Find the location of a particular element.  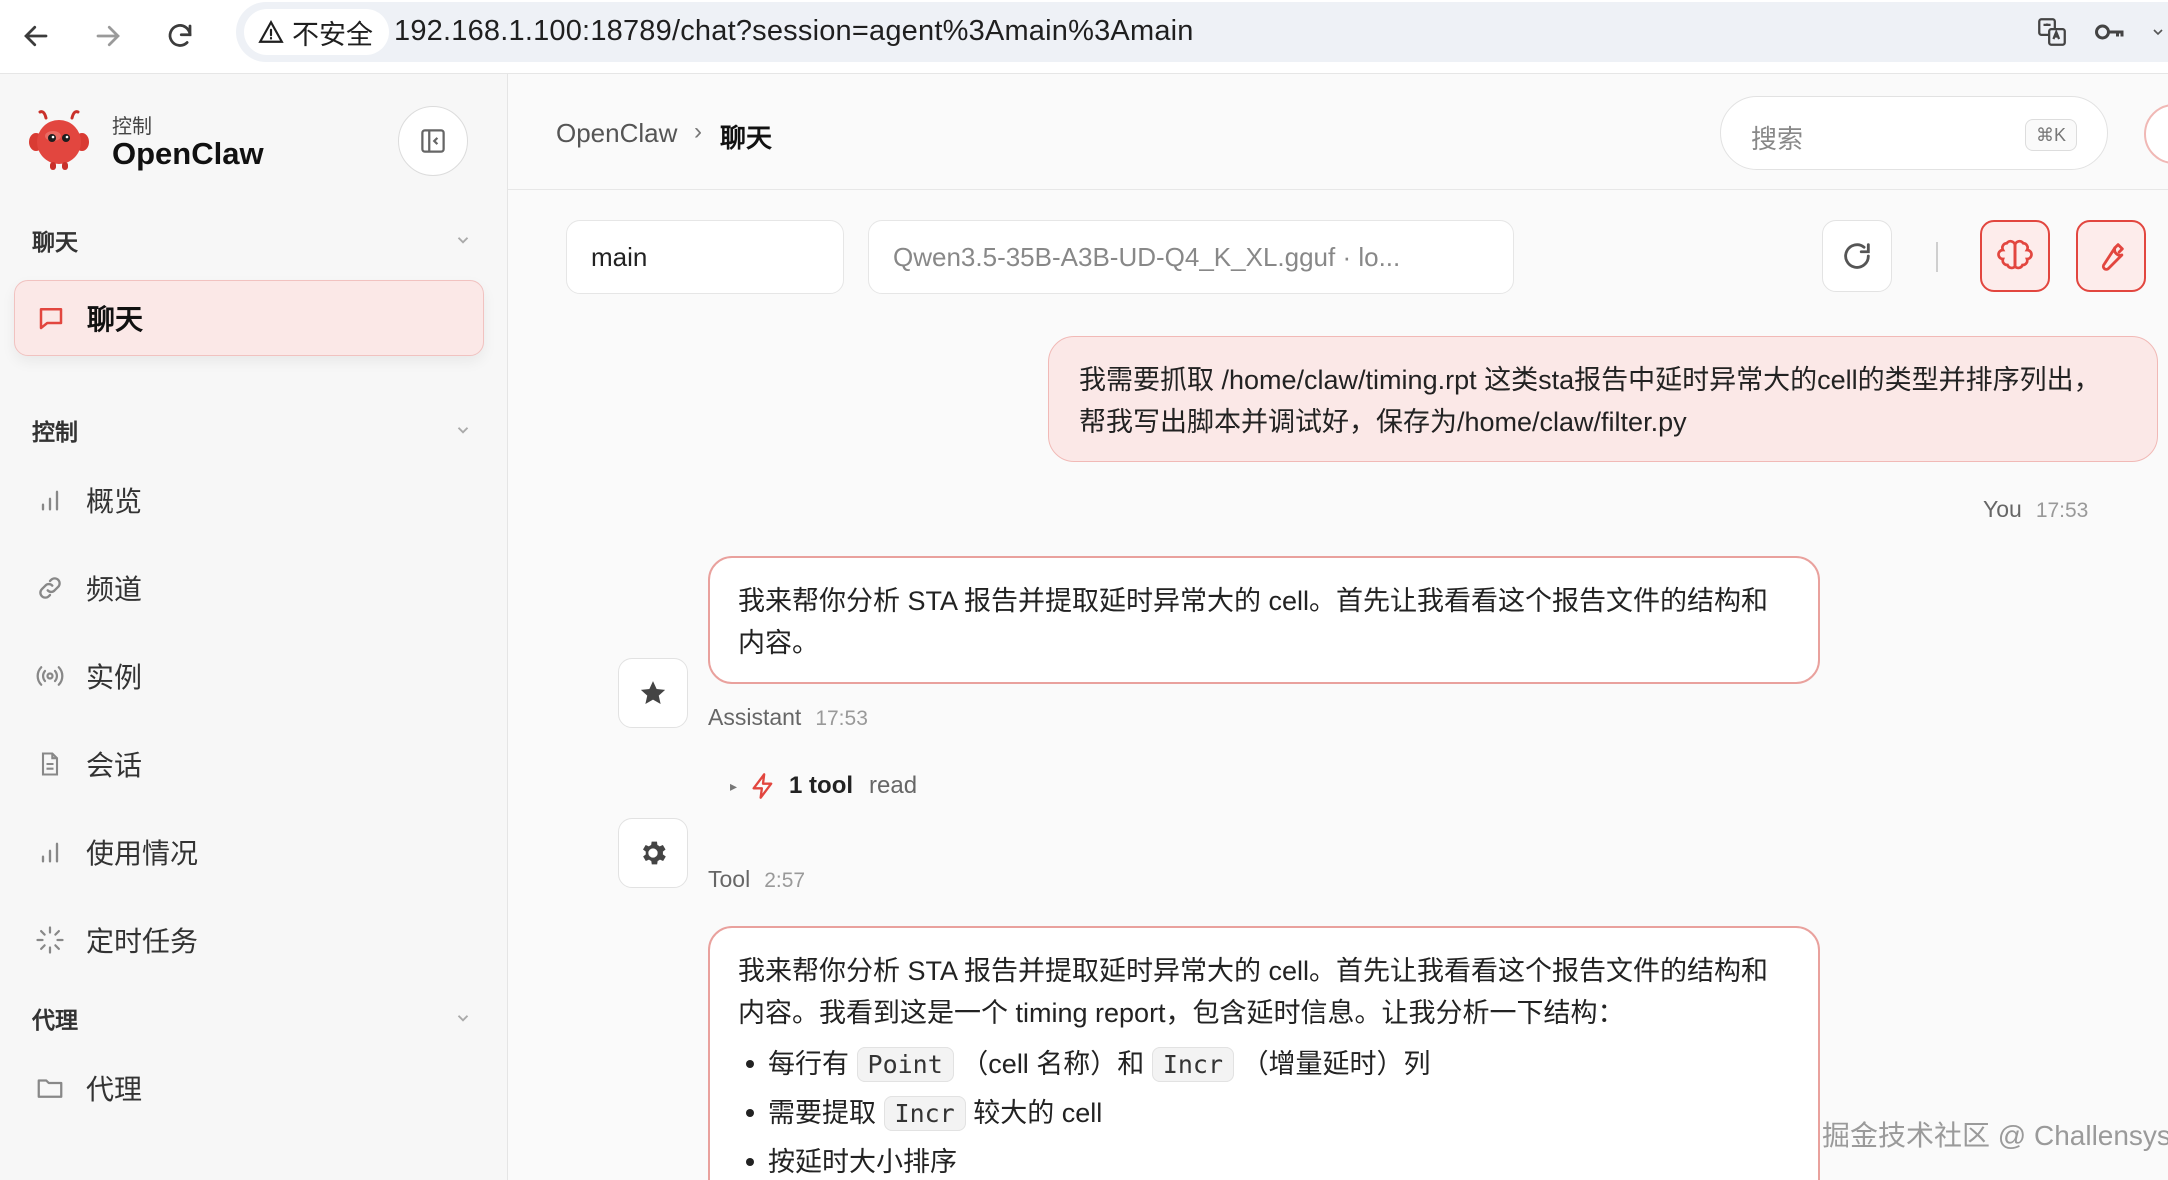

wrench-icon is located at coordinates (2112, 257).